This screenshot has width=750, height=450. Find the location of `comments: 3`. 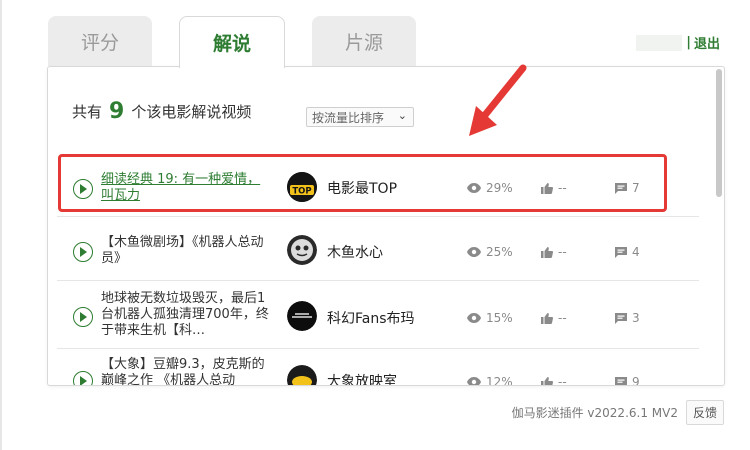

comments: 3 is located at coordinates (627, 318).